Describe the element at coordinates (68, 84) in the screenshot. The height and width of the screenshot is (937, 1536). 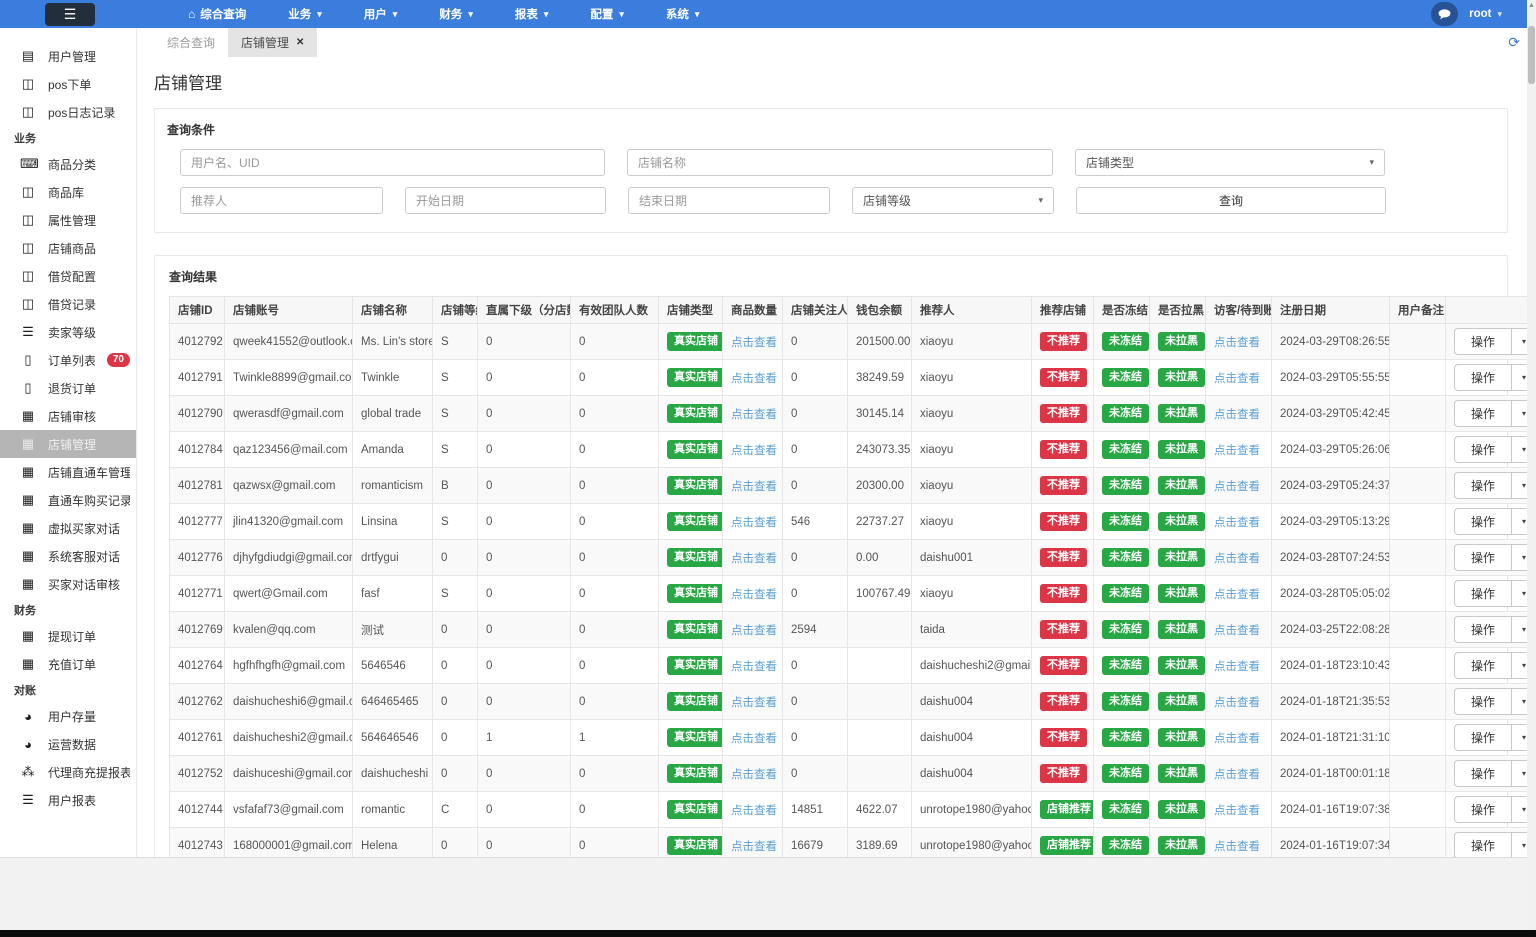
I see `sidebar-item-pos-order: ◫ pos下单` at that location.